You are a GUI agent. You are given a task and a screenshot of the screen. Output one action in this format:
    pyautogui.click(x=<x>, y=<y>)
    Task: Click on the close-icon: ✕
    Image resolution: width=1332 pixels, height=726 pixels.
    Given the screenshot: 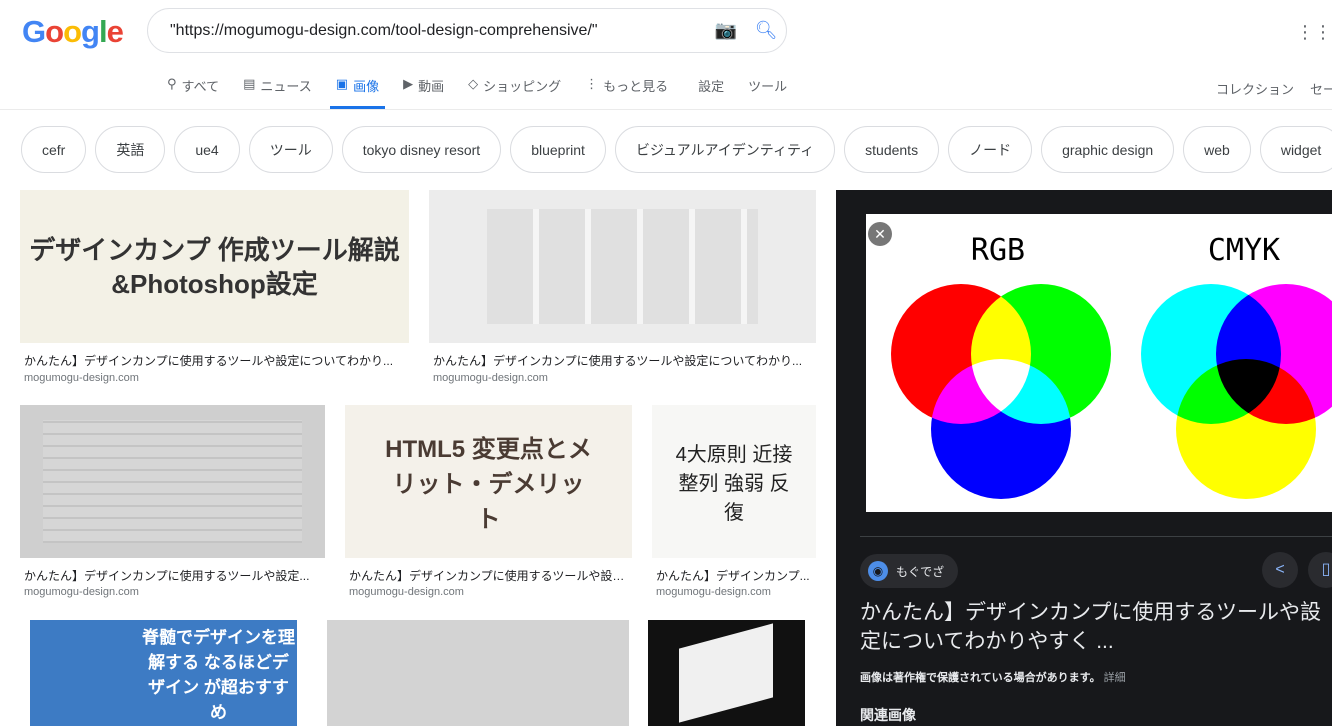 What is the action you would take?
    pyautogui.click(x=880, y=234)
    